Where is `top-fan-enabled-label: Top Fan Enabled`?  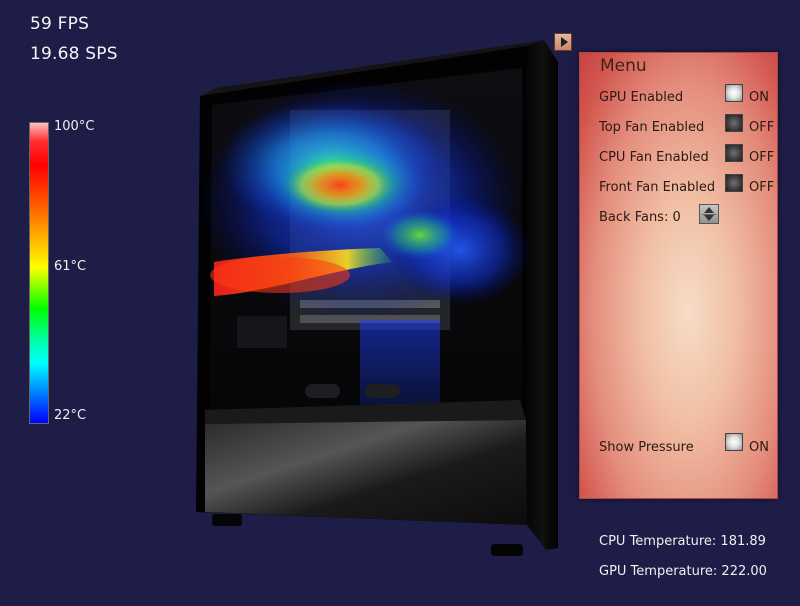 top-fan-enabled-label: Top Fan Enabled is located at coordinates (652, 127).